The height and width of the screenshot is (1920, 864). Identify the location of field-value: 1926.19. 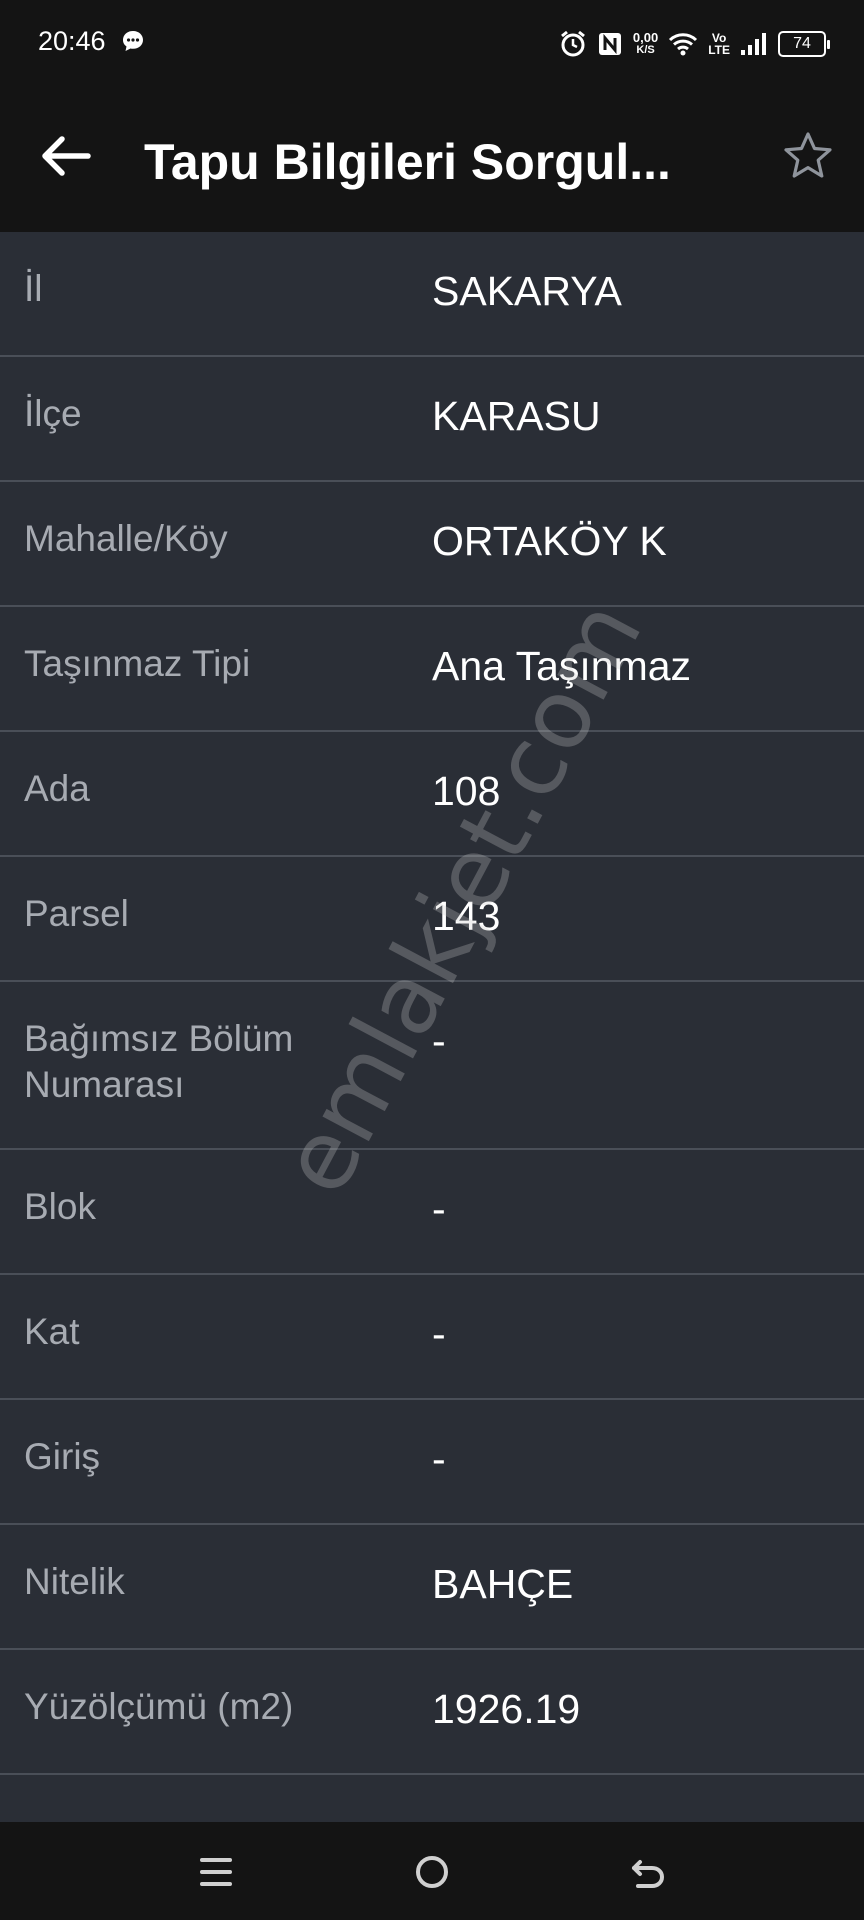
(506, 1709).